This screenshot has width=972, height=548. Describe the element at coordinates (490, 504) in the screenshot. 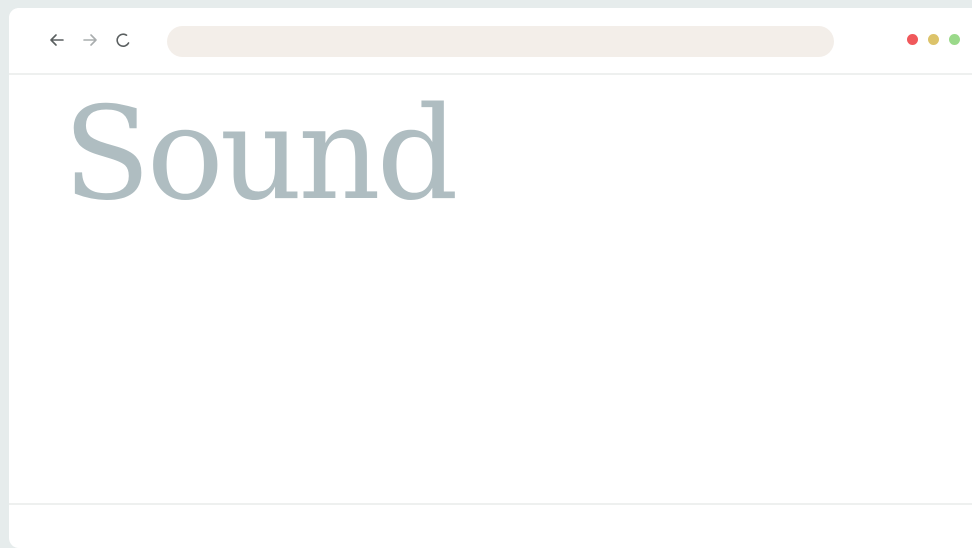

I see `footer-divider` at that location.